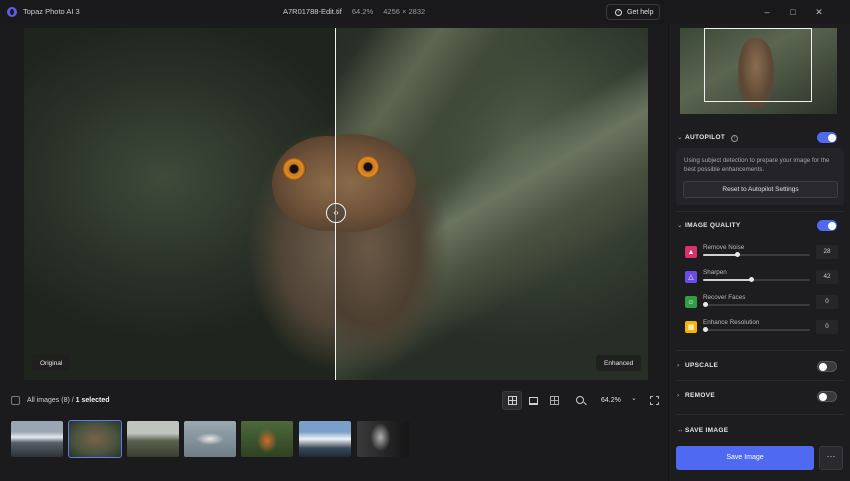  Describe the element at coordinates (793, 12) in the screenshot. I see `maximize-icon: □` at that location.